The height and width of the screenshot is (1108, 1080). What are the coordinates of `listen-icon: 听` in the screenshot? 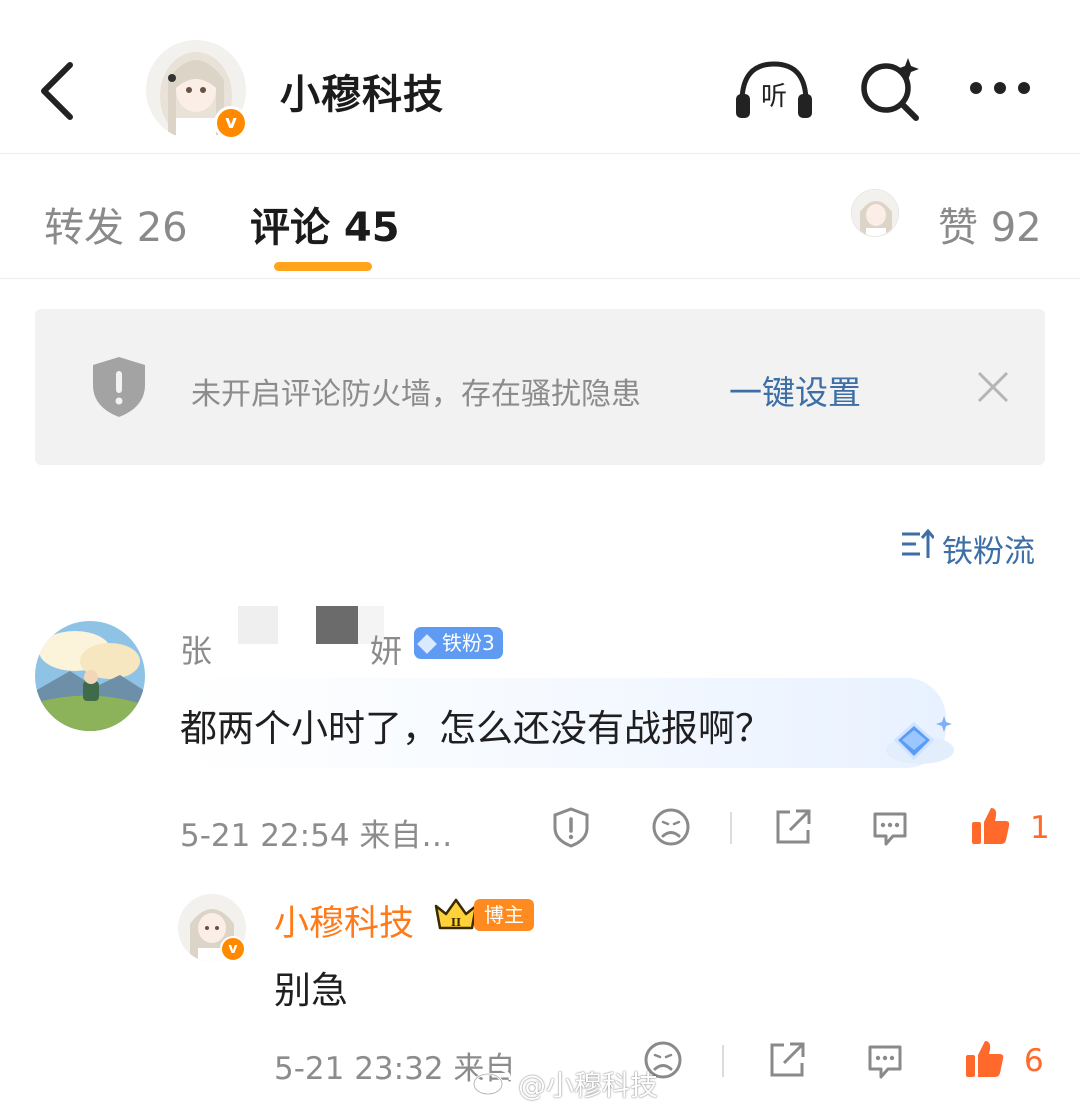 It's located at (774, 89).